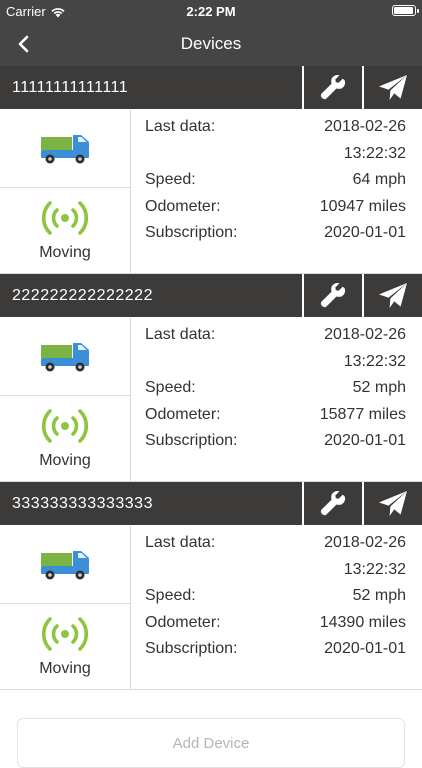 This screenshot has height=768, width=422. I want to click on device-id: 222222222222222, so click(151, 295).